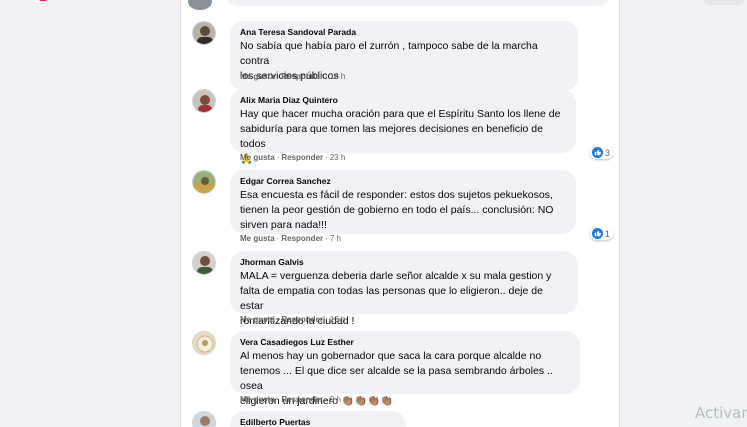 The height and width of the screenshot is (427, 747). I want to click on user-photo-icon, so click(204, 419).